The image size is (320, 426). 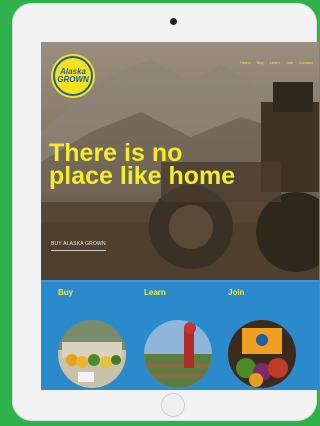 What do you see at coordinates (173, 21) in the screenshot?
I see `camera-dot` at bounding box center [173, 21].